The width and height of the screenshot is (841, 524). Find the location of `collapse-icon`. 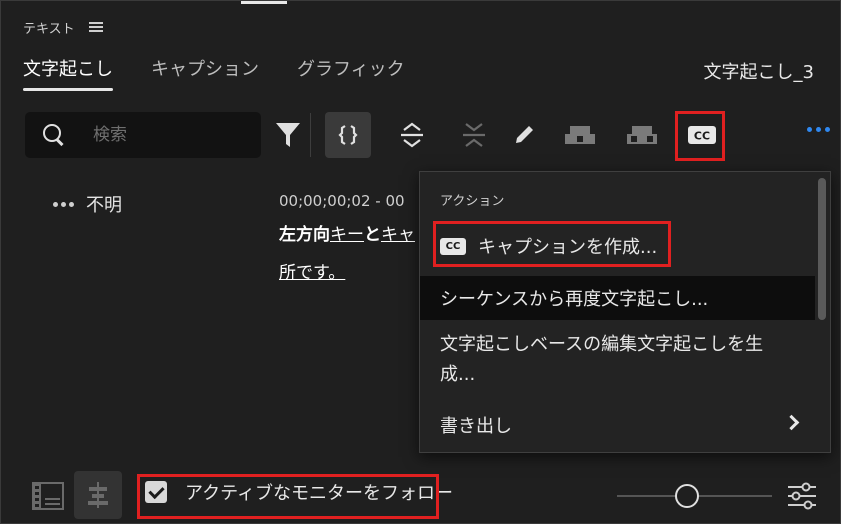

collapse-icon is located at coordinates (474, 135).